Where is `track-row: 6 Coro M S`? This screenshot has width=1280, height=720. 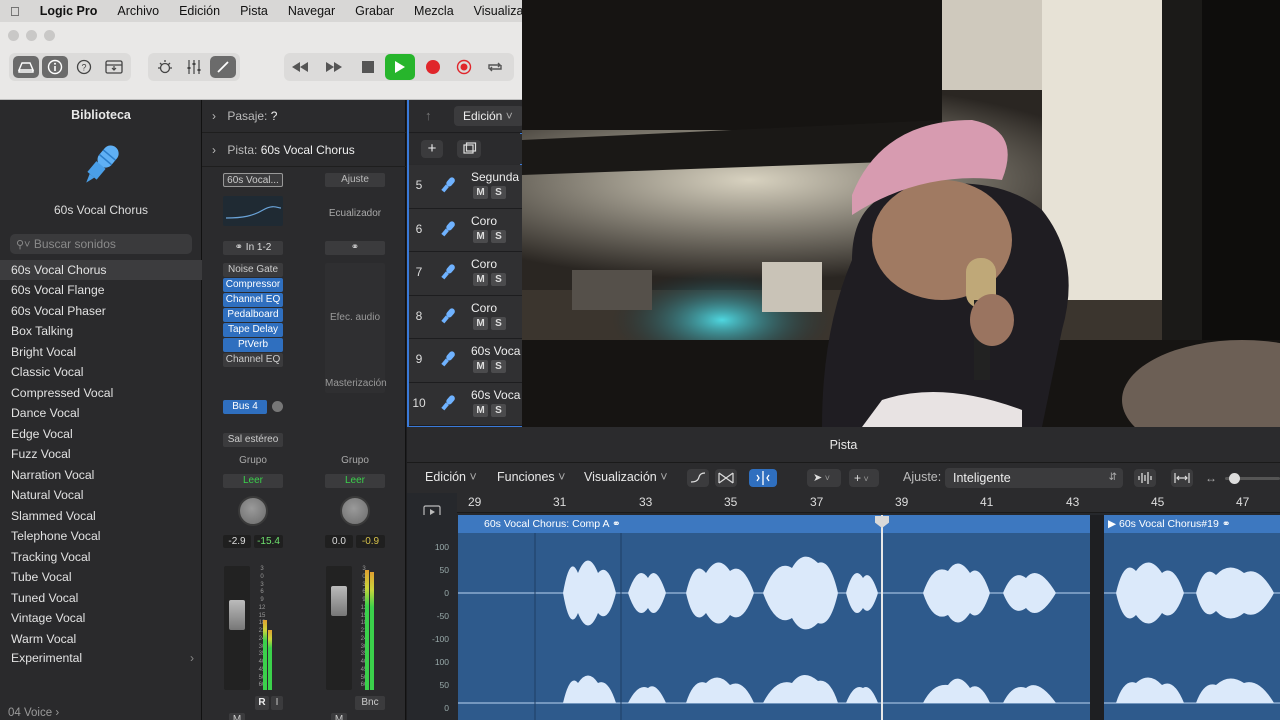 track-row: 6 Coro M S is located at coordinates (466, 230).